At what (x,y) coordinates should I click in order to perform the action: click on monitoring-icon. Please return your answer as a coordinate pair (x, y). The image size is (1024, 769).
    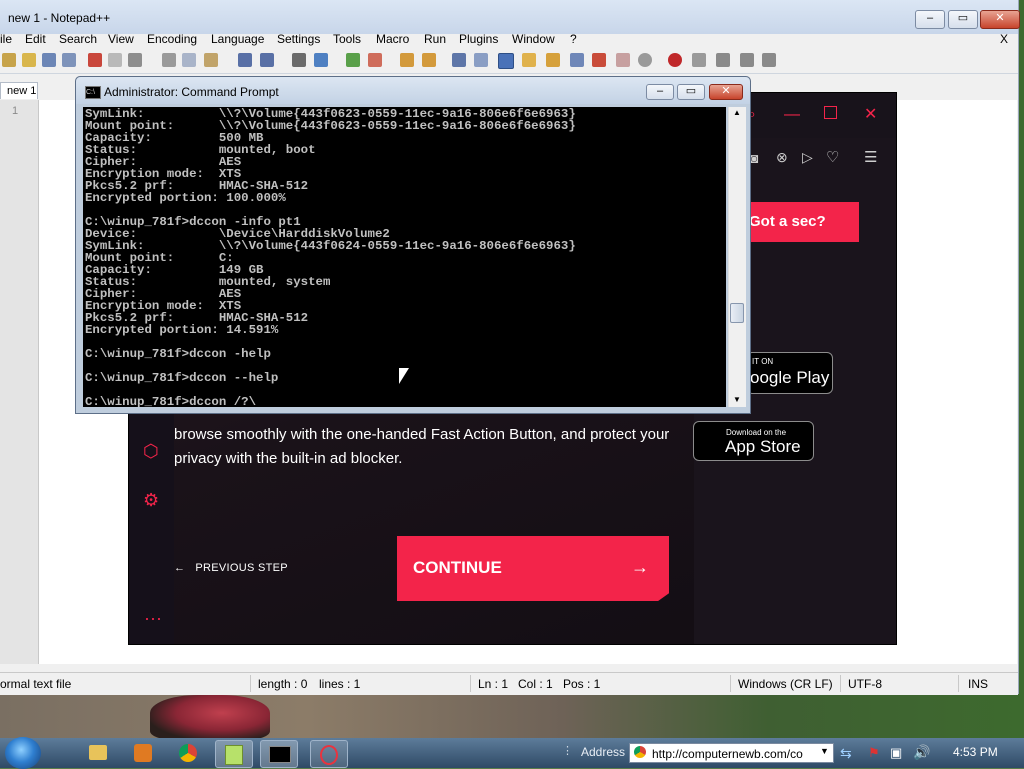
    Looking at the image, I should click on (623, 60).